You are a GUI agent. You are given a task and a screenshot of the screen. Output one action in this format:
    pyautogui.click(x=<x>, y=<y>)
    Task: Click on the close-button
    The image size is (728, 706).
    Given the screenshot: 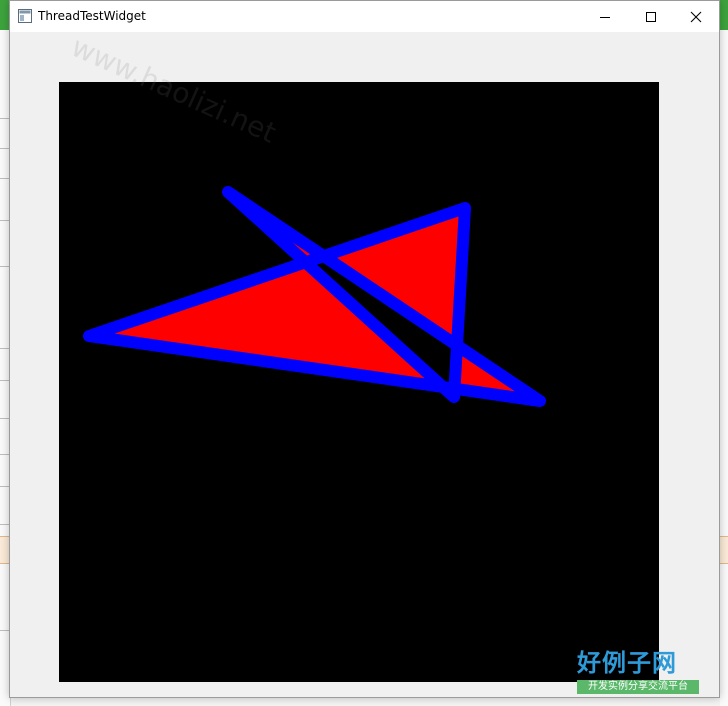 What is the action you would take?
    pyautogui.click(x=696, y=16)
    